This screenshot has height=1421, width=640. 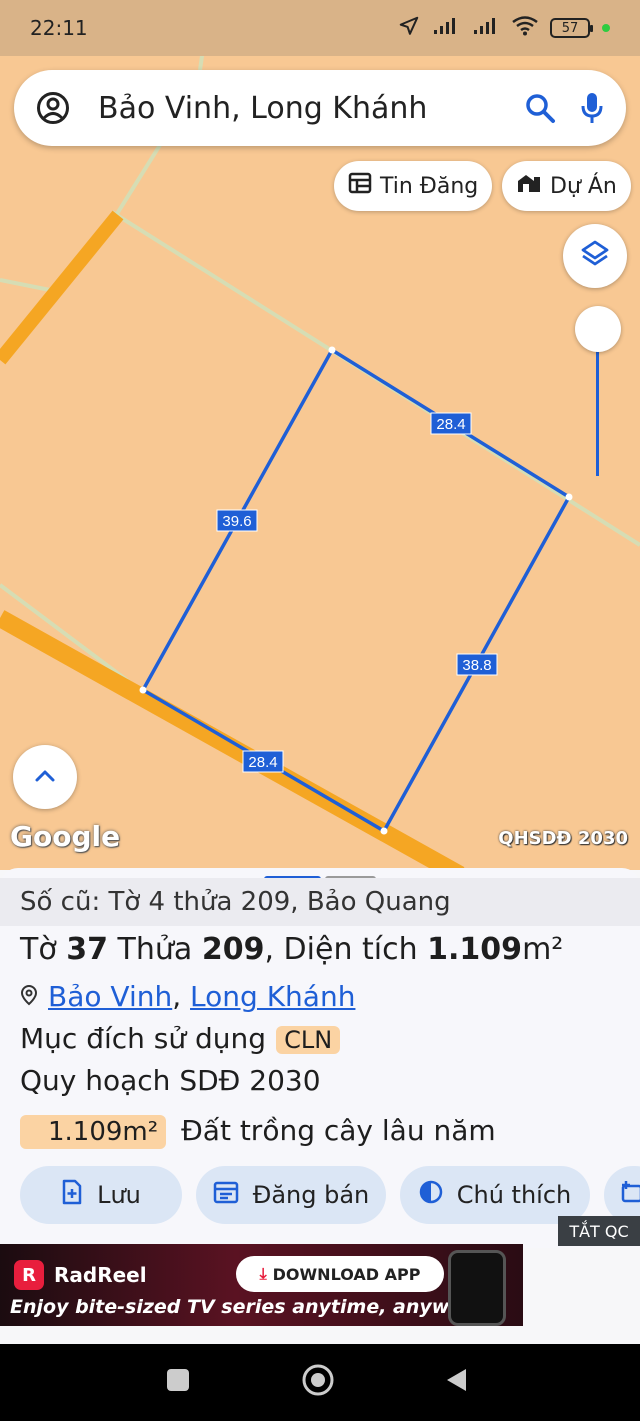 What do you see at coordinates (187, 996) in the screenshot?
I see `parcel-location: Bảo Vinh, Long Khánh` at bounding box center [187, 996].